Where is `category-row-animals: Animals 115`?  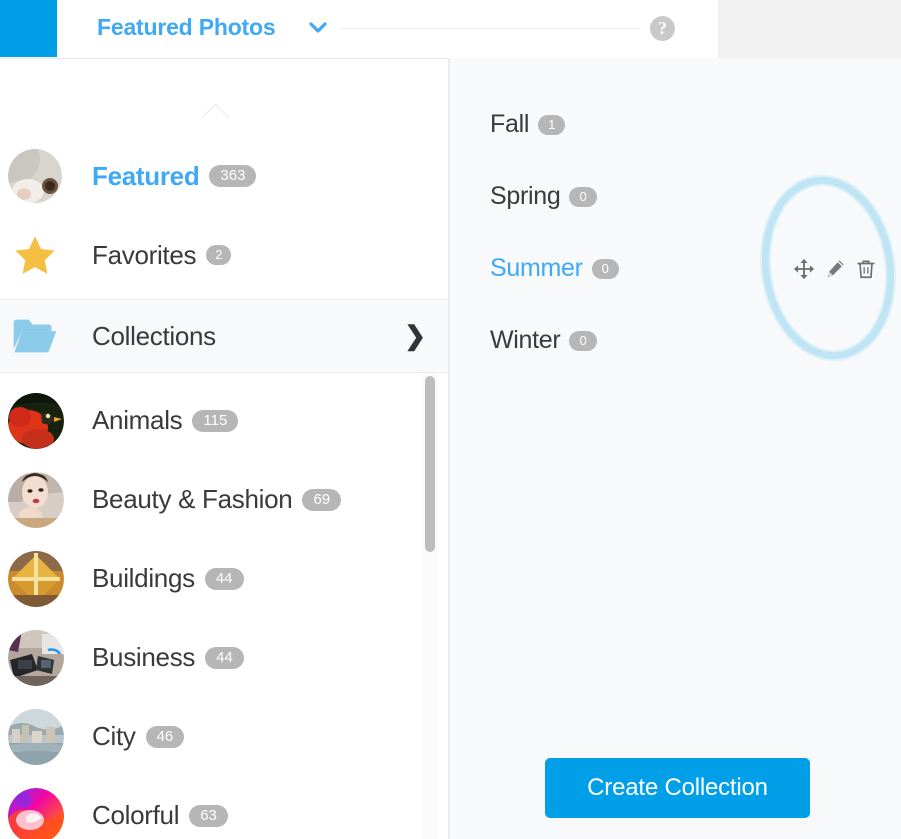 category-row-animals: Animals 115 is located at coordinates (210, 420).